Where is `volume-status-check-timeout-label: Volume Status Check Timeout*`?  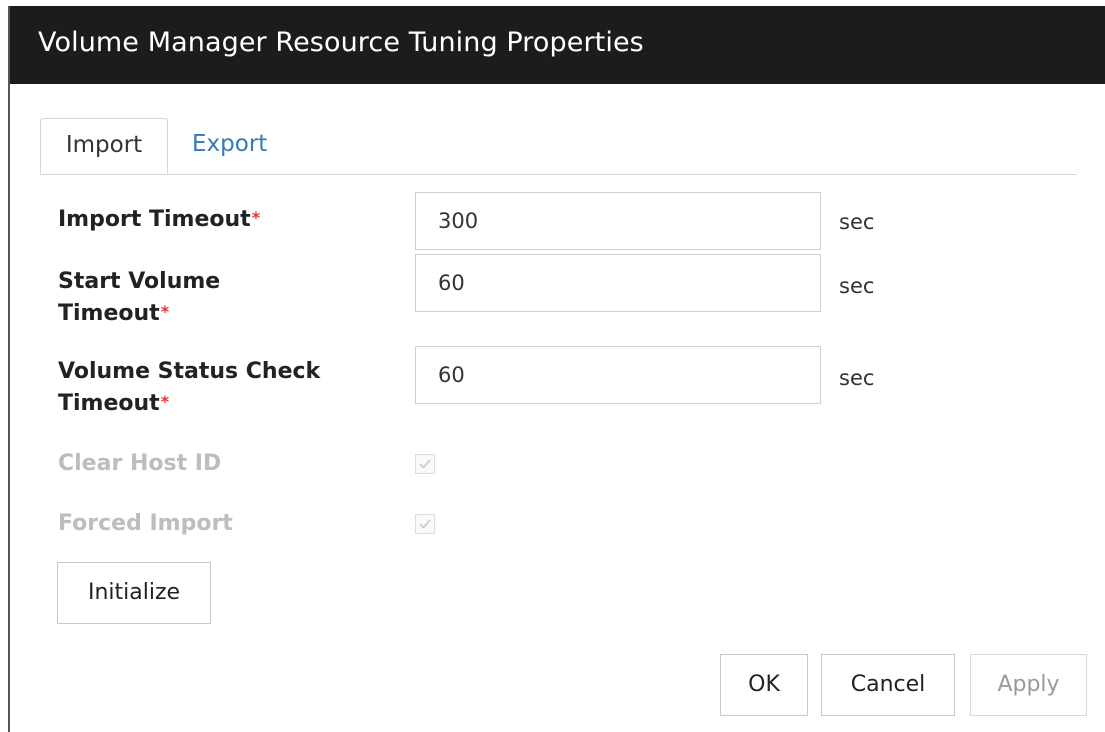 volume-status-check-timeout-label: Volume Status Check Timeout* is located at coordinates (189, 388).